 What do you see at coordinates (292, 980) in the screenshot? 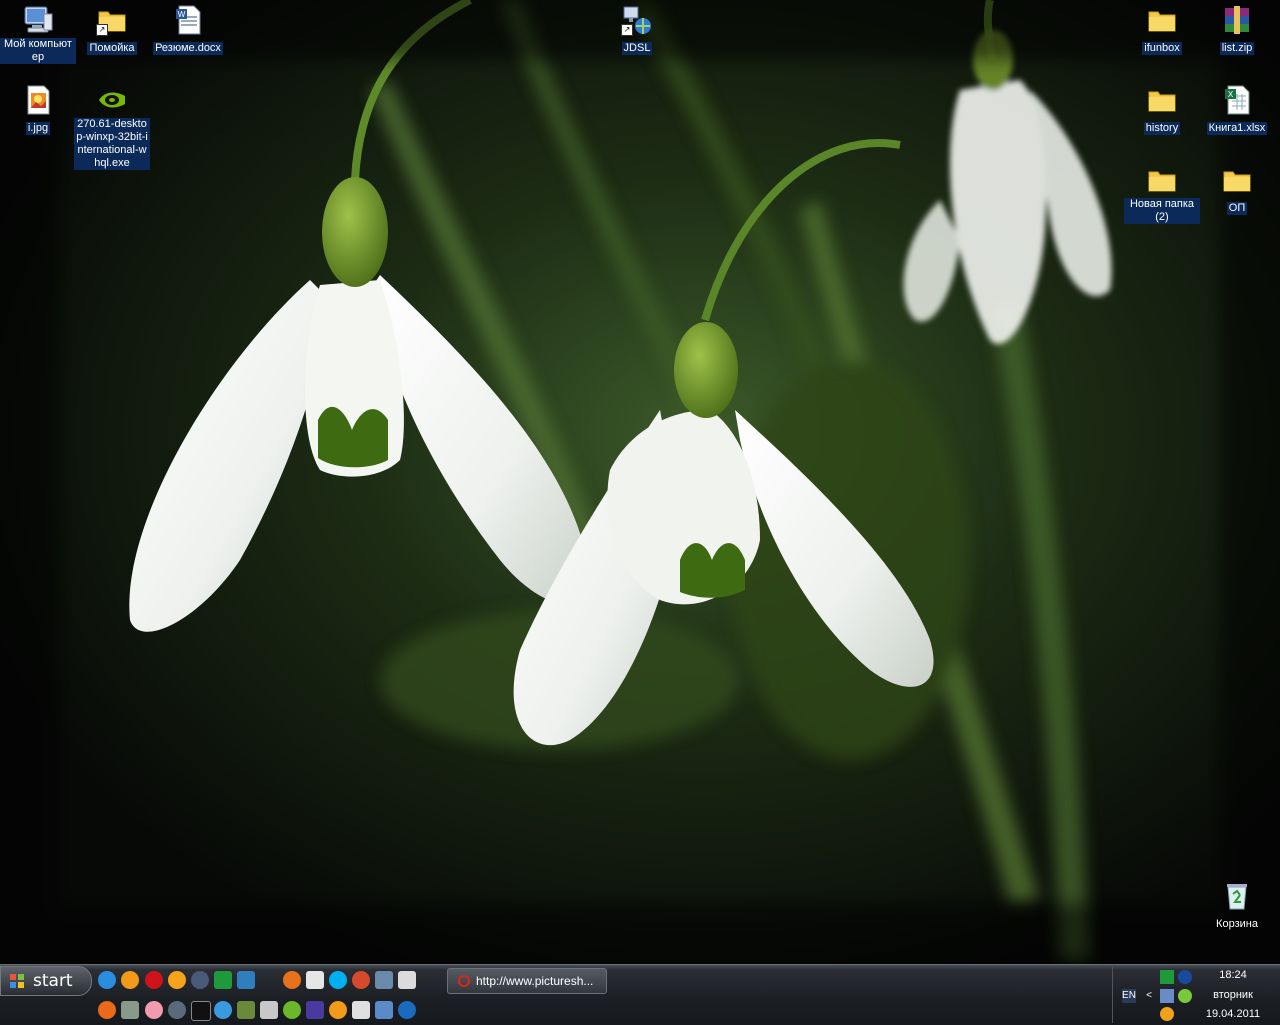
I see `firefox-icon` at bounding box center [292, 980].